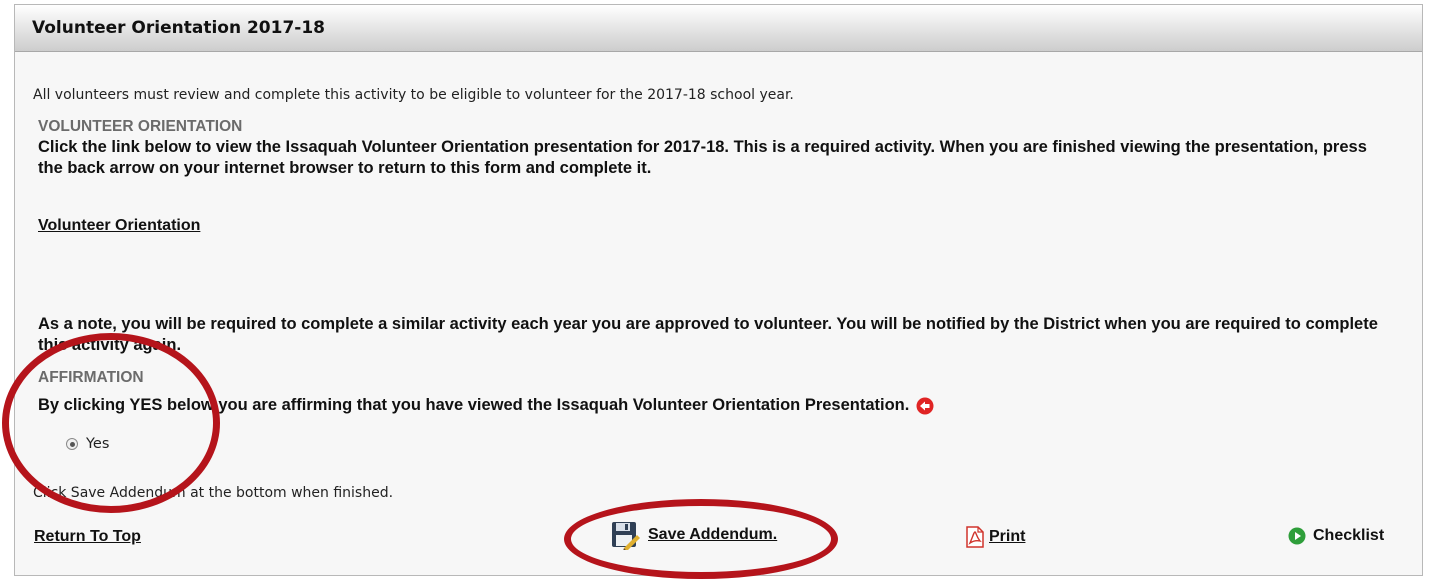 Image resolution: width=1430 pixels, height=579 pixels. Describe the element at coordinates (718, 28) in the screenshot. I see `panel-title: Volunteer Orientation 2017-18` at that location.